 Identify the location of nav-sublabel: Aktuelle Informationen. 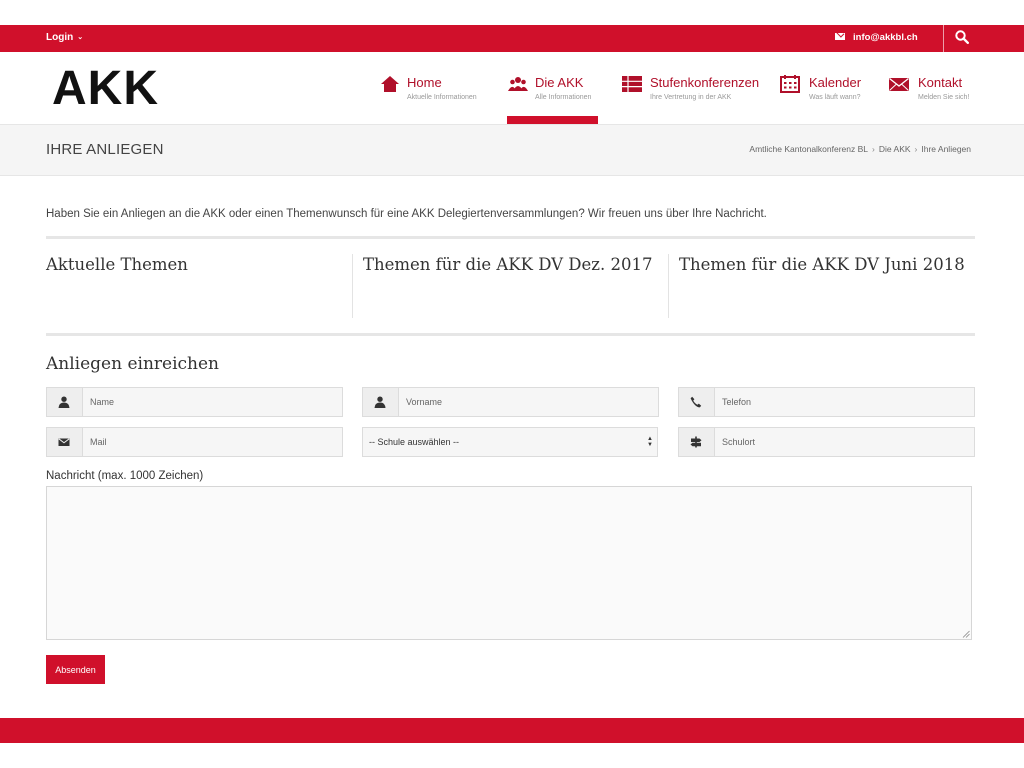
(442, 97).